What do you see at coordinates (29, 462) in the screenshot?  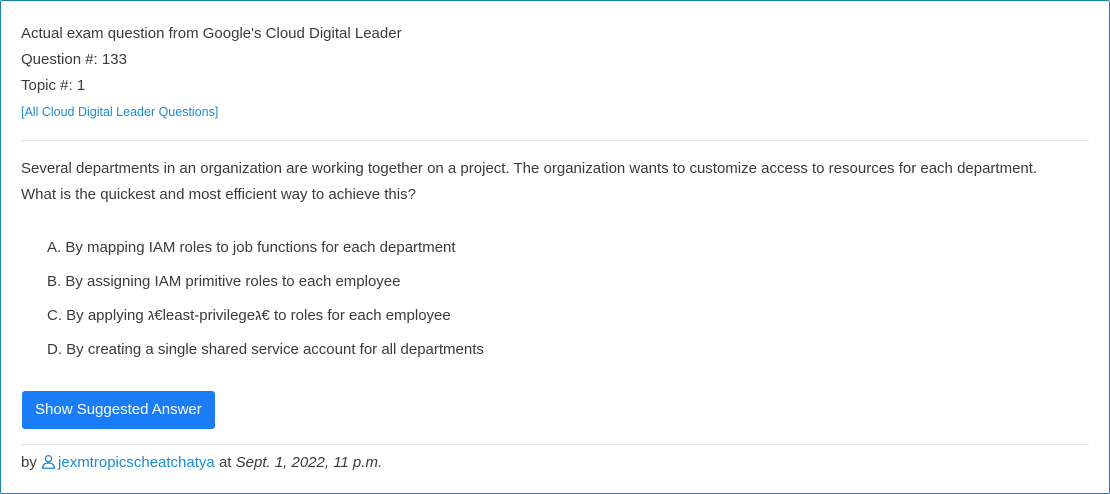 I see `by-label: by` at bounding box center [29, 462].